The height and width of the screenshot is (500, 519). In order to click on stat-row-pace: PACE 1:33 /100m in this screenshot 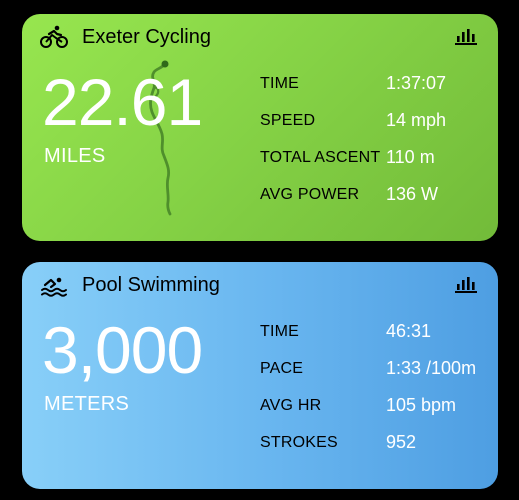, I will do `click(377, 369)`.